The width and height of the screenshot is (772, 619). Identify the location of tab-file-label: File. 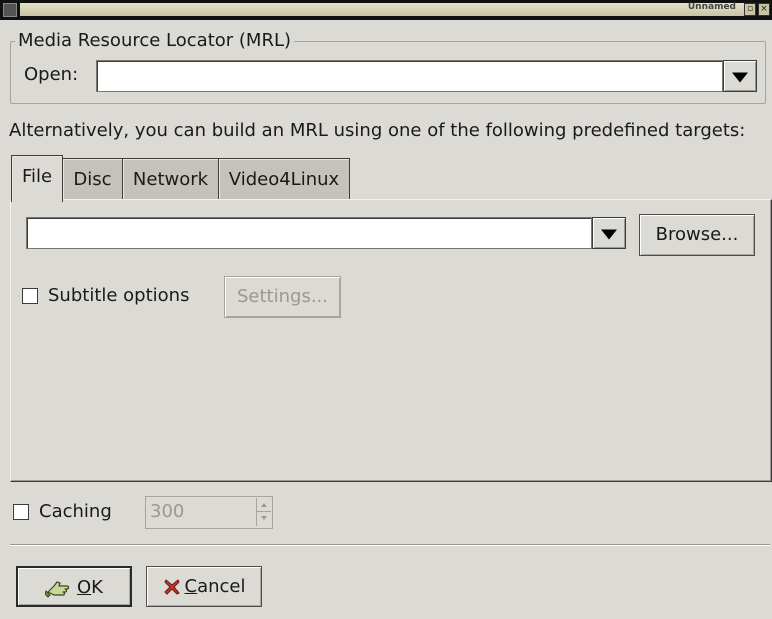
(37, 176).